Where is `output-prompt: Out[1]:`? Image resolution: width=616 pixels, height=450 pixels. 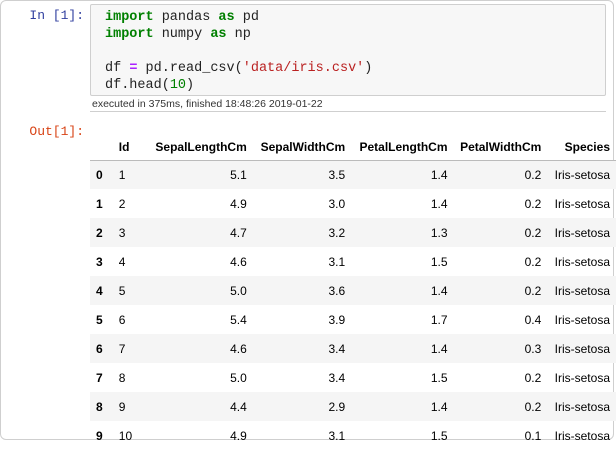 output-prompt: Out[1]: is located at coordinates (56, 131).